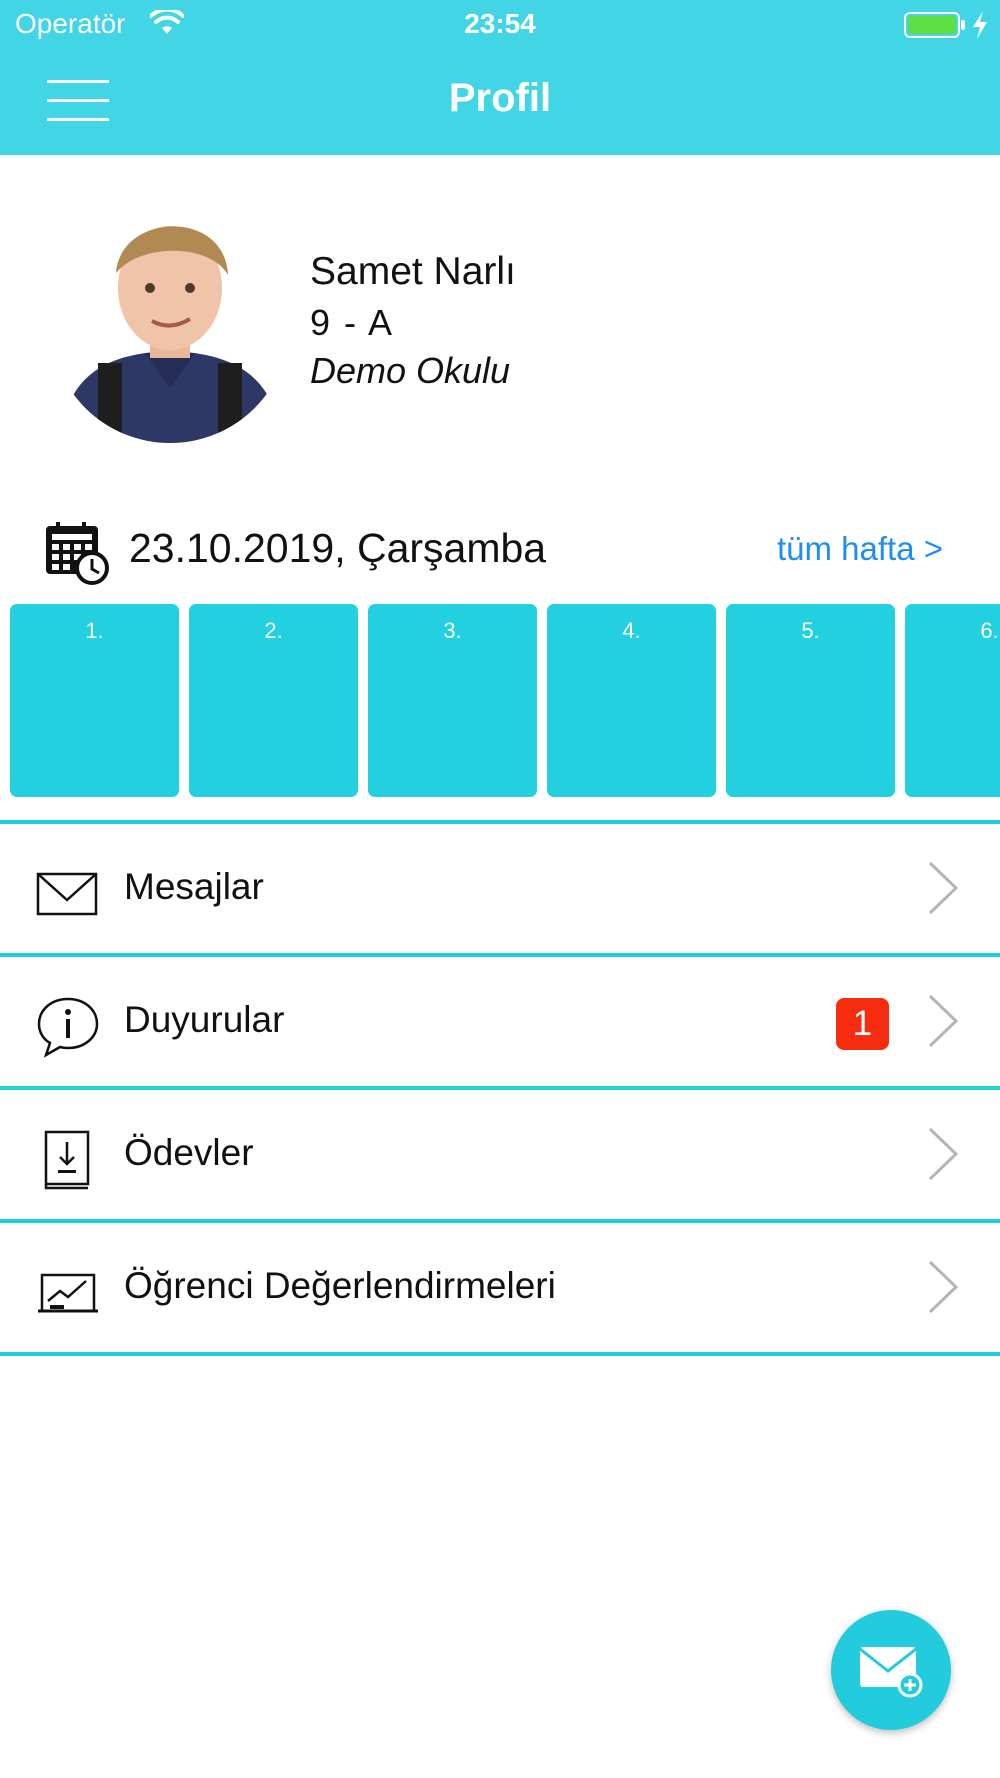  What do you see at coordinates (860, 549) in the screenshot?
I see `whole-week-link: tüm hafta >` at bounding box center [860, 549].